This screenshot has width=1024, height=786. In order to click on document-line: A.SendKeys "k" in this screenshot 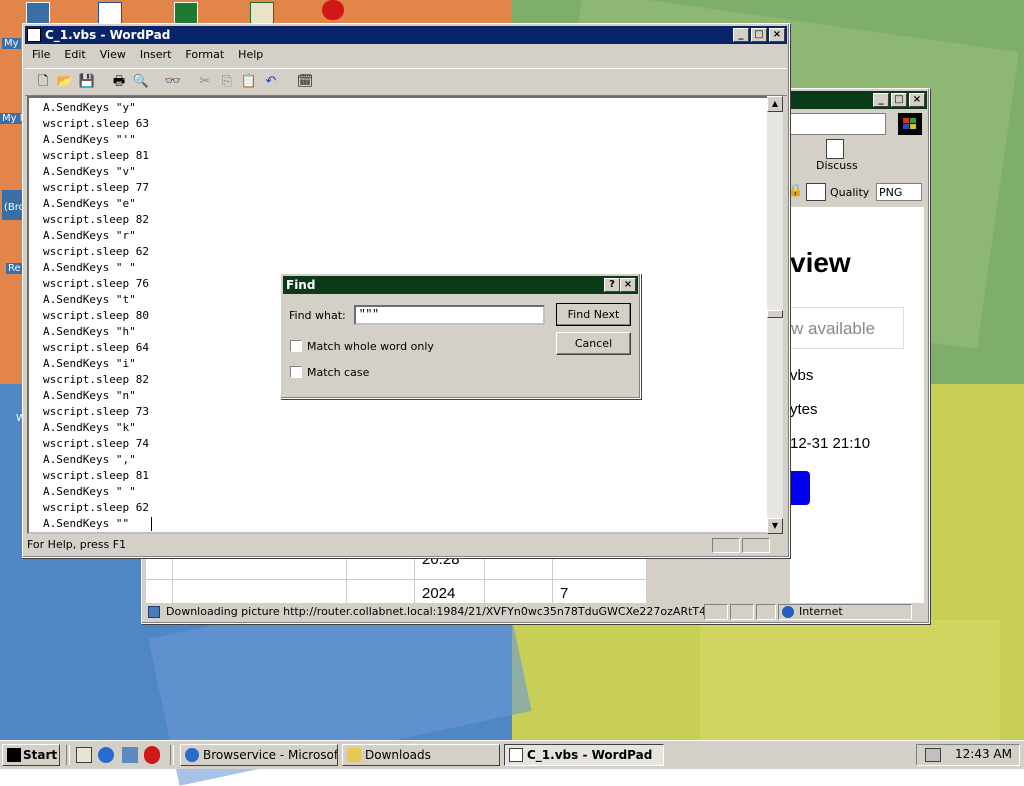, I will do `click(89, 427)`.